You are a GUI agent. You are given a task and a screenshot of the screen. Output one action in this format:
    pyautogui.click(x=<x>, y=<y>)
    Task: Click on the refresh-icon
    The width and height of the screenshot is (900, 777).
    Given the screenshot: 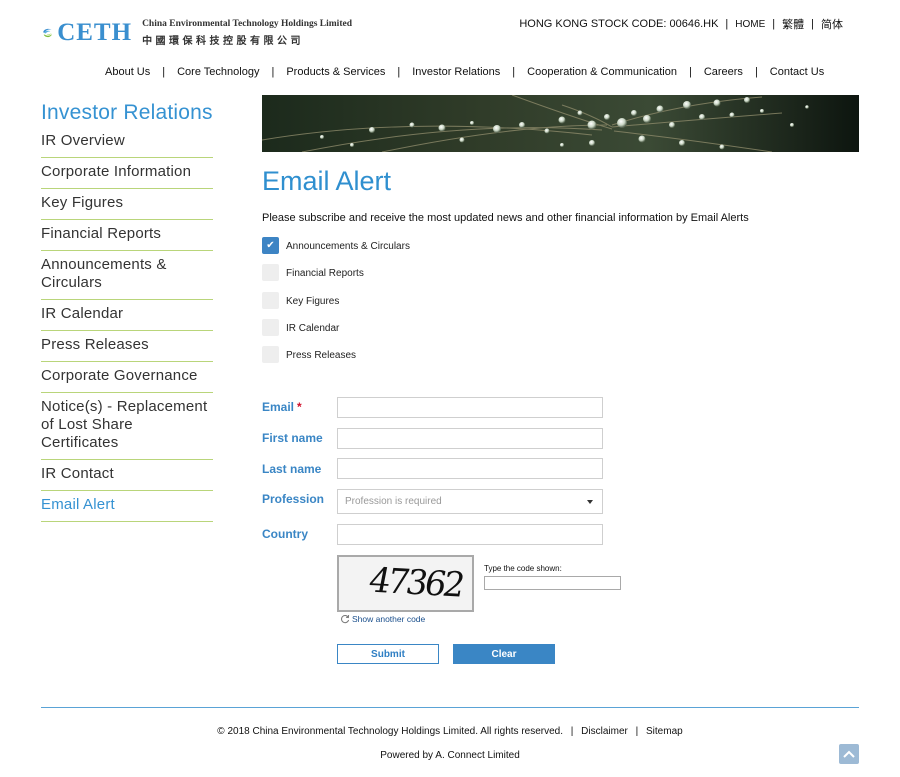 What is the action you would take?
    pyautogui.click(x=345, y=619)
    